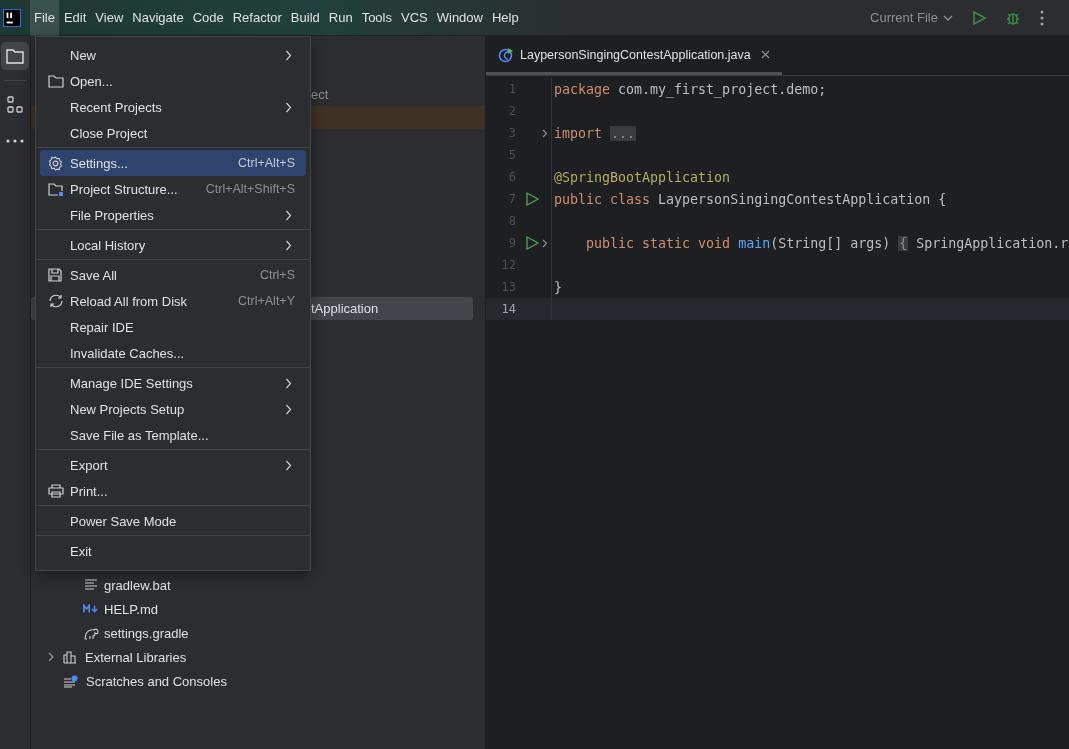 This screenshot has height=749, width=1069. I want to click on menu-item: File Properties, so click(173, 215).